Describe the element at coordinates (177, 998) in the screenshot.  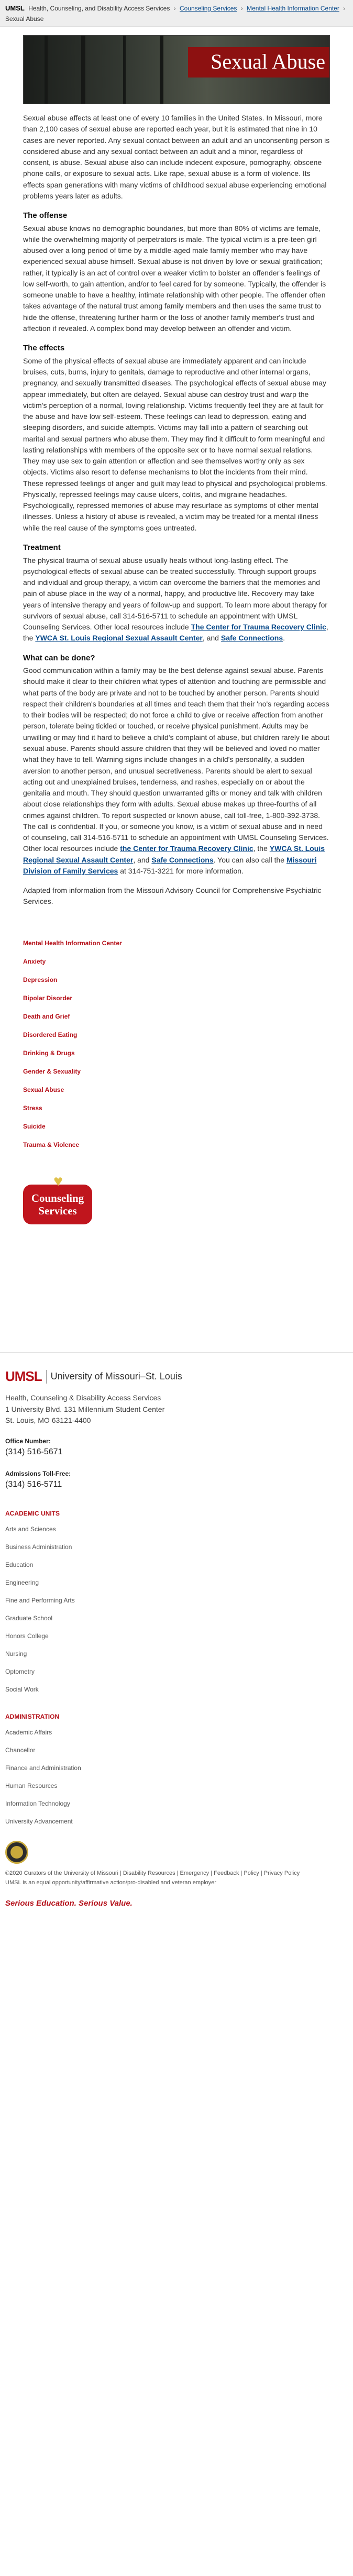
I see `nav-item-bipolar: Bipolar Disorder` at that location.